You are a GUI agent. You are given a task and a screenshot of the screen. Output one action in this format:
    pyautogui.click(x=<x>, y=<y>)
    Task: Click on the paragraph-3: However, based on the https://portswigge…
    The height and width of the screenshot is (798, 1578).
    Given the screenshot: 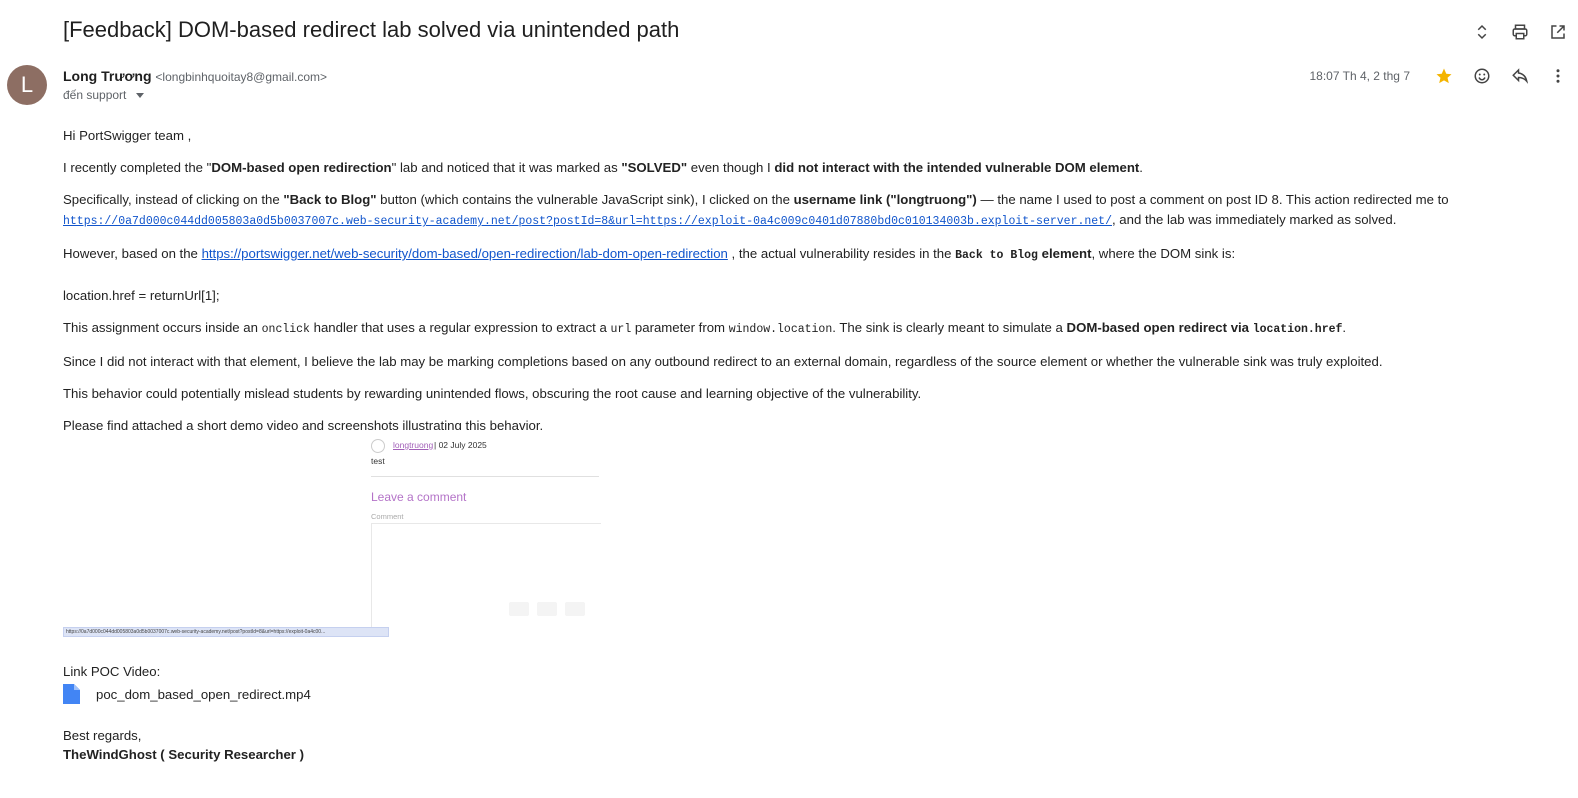 What is the action you would take?
    pyautogui.click(x=649, y=254)
    